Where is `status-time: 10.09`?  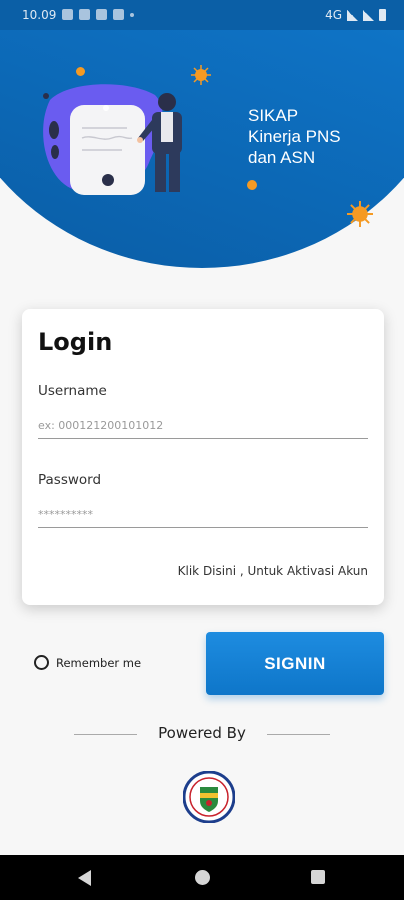 status-time: 10.09 is located at coordinates (39, 15).